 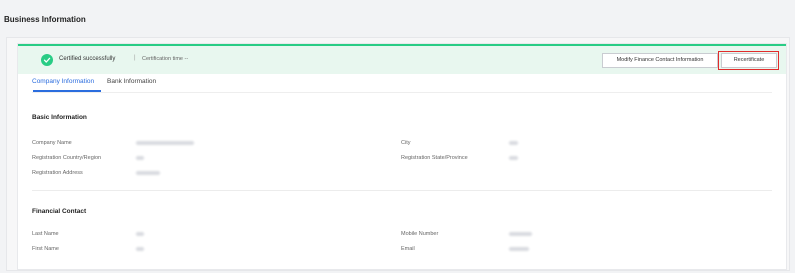 What do you see at coordinates (397, 18) in the screenshot?
I see `page-header: Business Information` at bounding box center [397, 18].